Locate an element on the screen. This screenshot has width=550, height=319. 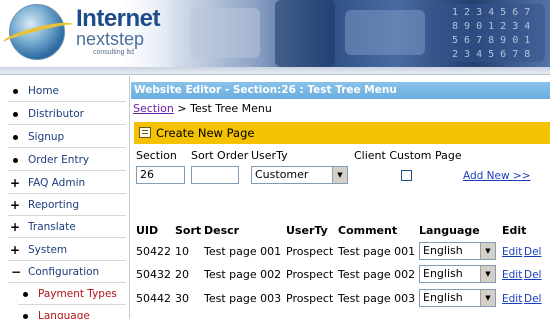
section-label: Section is located at coordinates (156, 155).